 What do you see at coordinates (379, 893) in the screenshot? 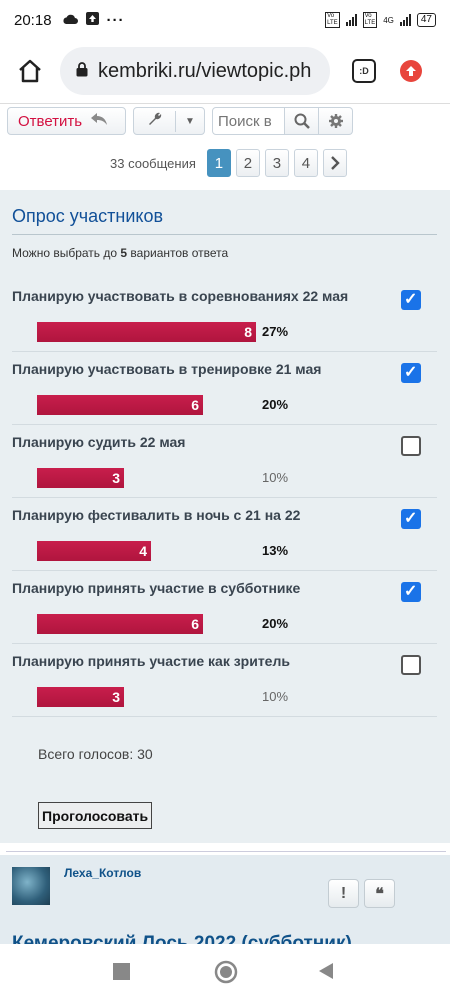
I see `quote-button: ❝` at bounding box center [379, 893].